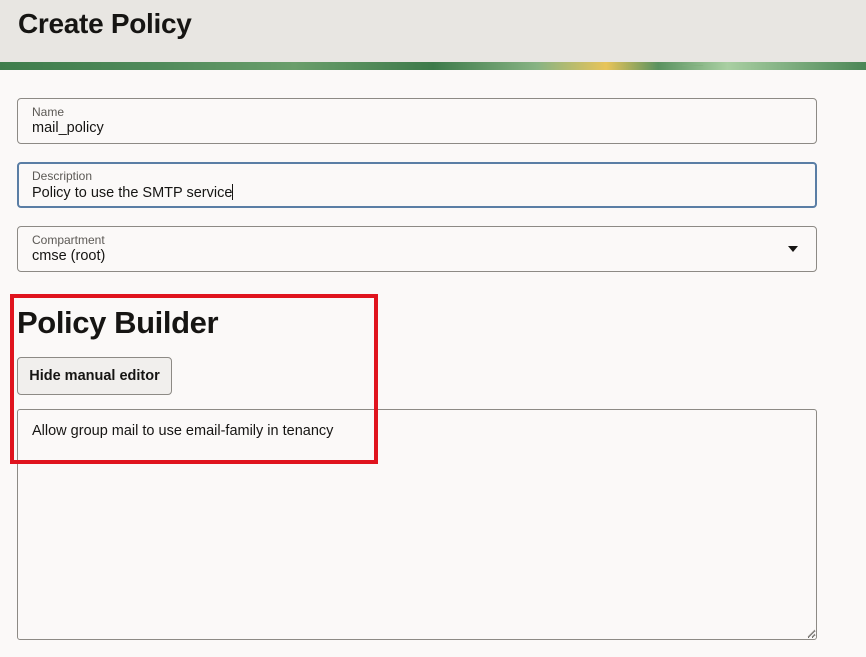 The image size is (866, 657). I want to click on description-field-label: Description, so click(62, 176).